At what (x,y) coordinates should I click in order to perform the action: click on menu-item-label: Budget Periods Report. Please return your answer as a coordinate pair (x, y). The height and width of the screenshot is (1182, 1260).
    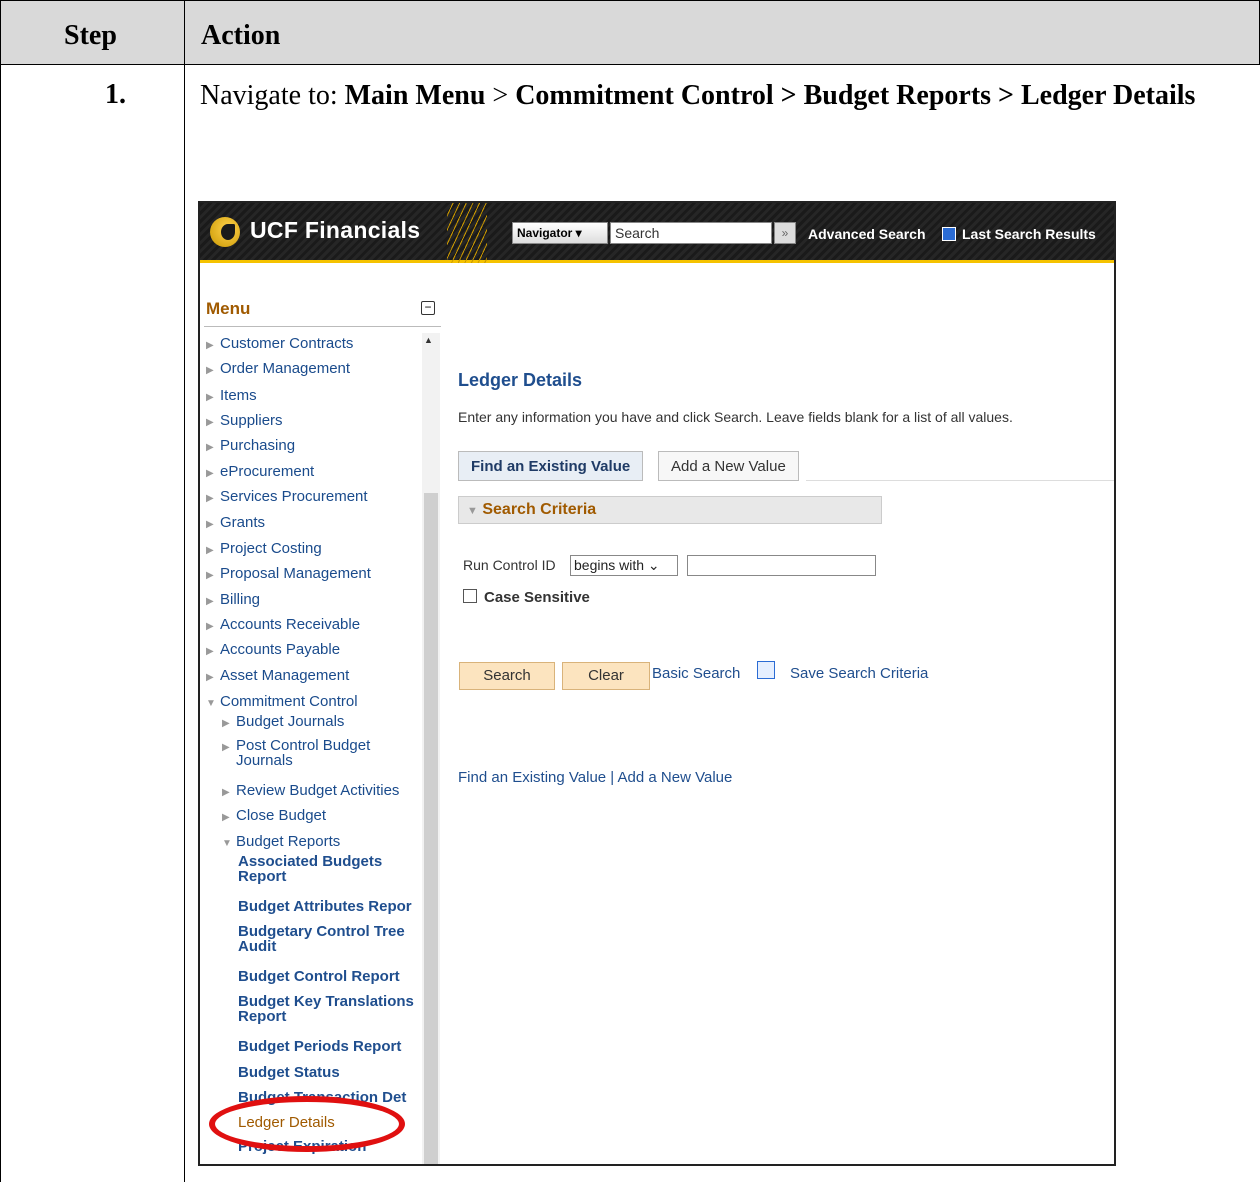
    Looking at the image, I should click on (320, 1046).